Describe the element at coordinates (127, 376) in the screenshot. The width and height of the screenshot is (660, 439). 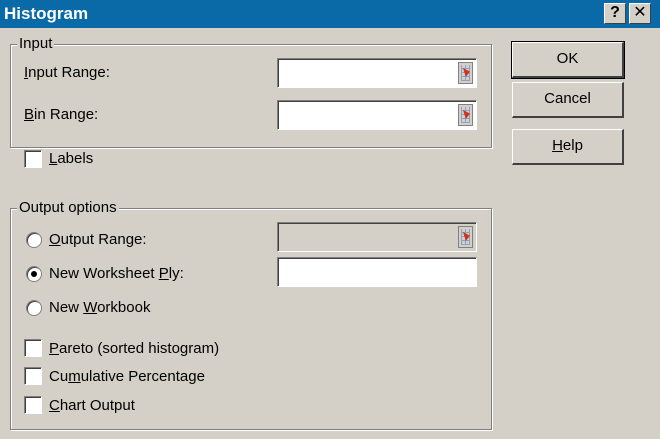
I see `cumulative-percentage-label: Cumulative Percentage` at that location.